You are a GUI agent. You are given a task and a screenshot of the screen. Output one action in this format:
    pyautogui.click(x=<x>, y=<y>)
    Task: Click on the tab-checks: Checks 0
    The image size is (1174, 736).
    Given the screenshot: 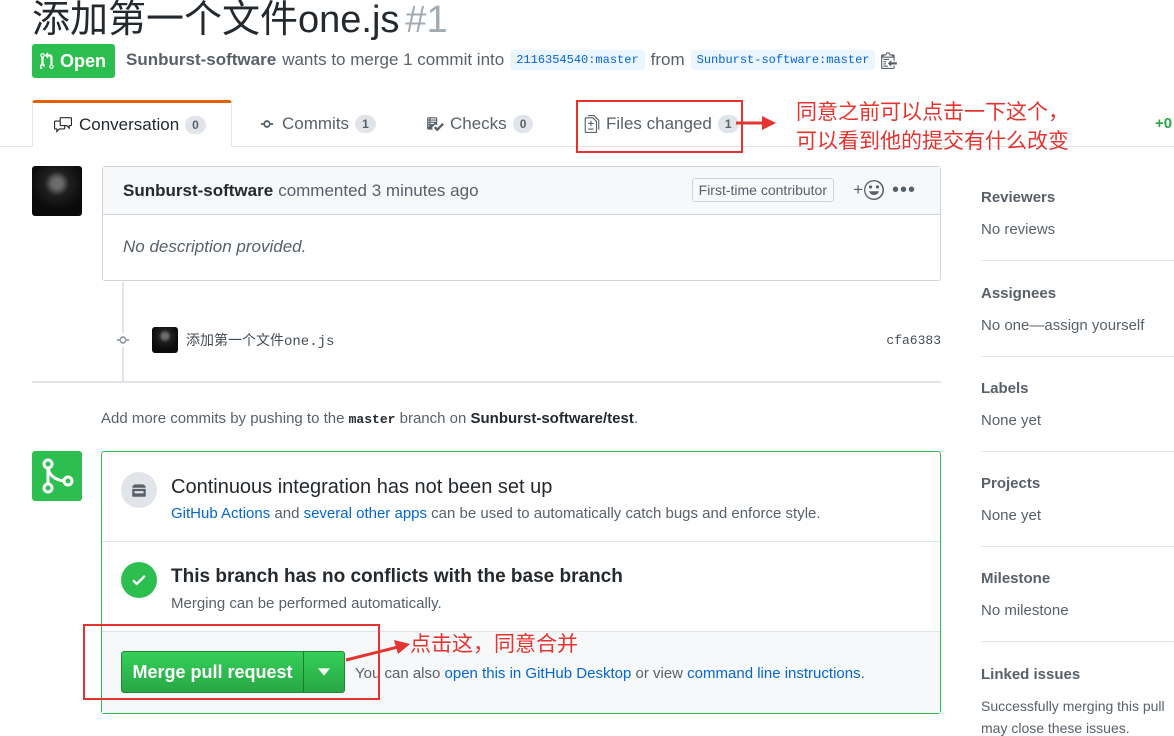 What is the action you would take?
    pyautogui.click(x=479, y=123)
    